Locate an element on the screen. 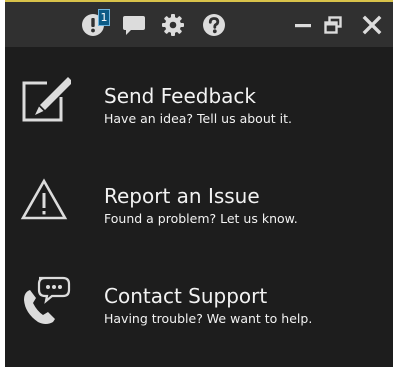  warning-icon is located at coordinates (45, 201).